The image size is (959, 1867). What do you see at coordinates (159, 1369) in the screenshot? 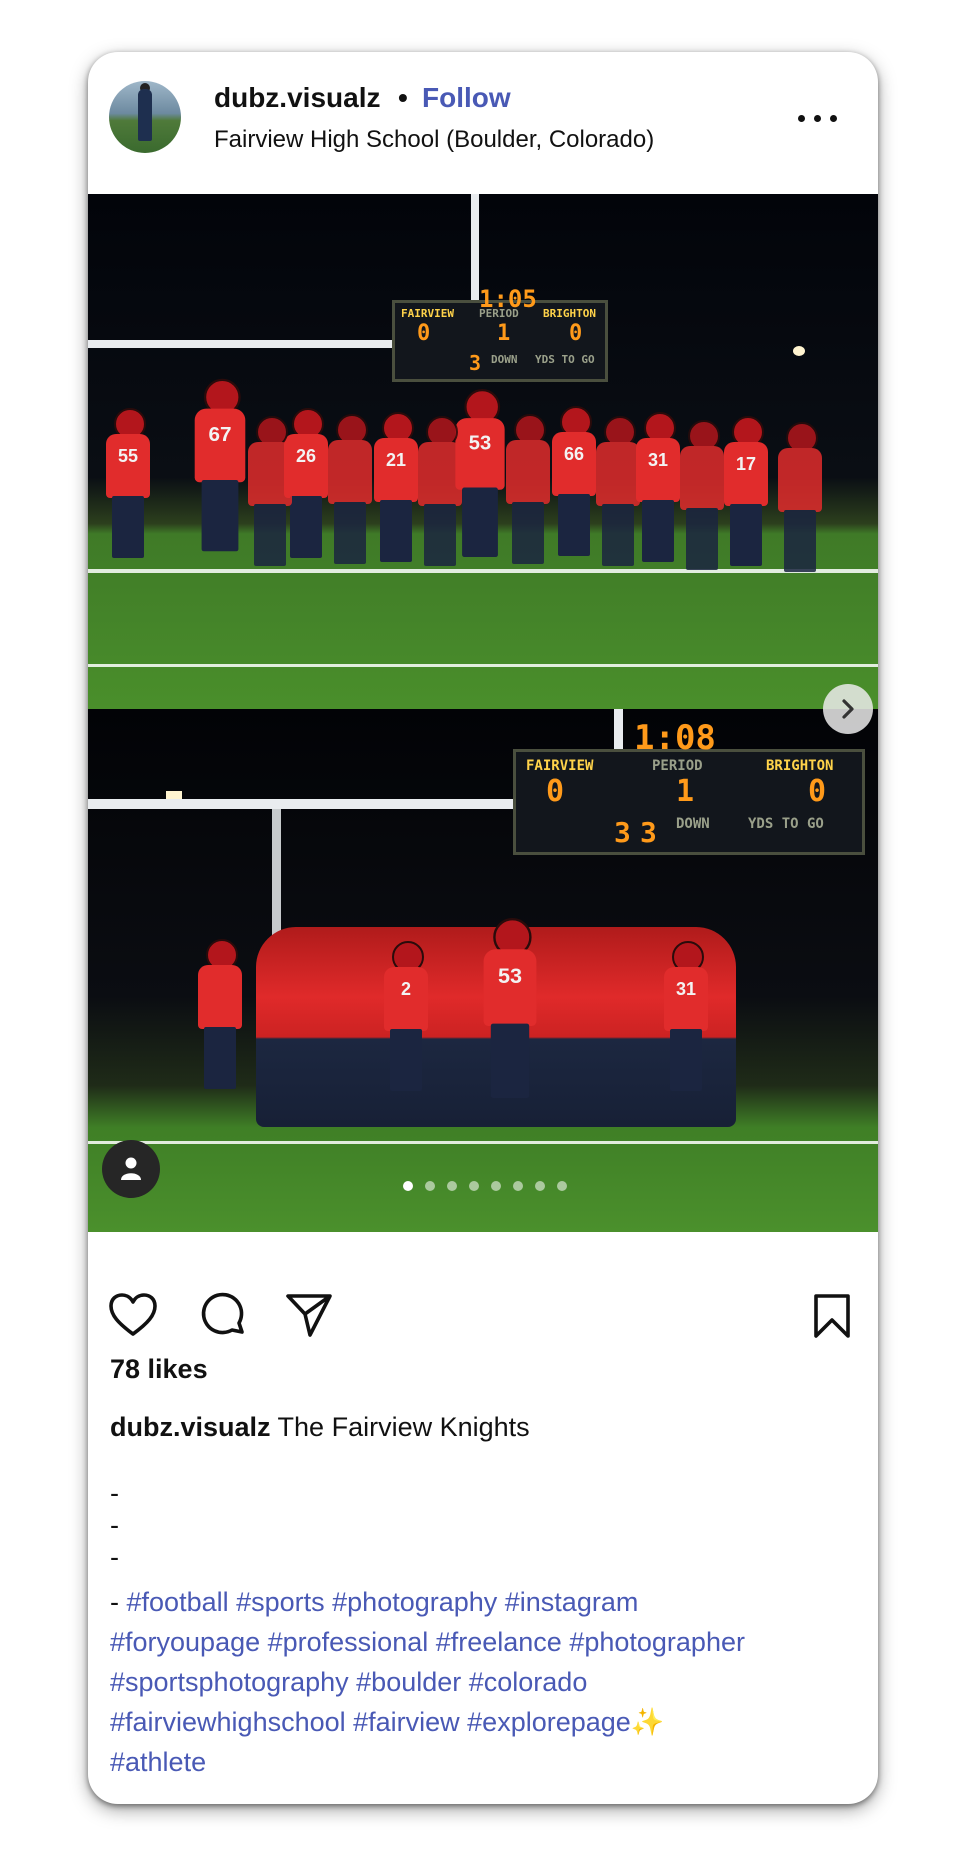
I see `likes-count: 78 likes` at bounding box center [159, 1369].